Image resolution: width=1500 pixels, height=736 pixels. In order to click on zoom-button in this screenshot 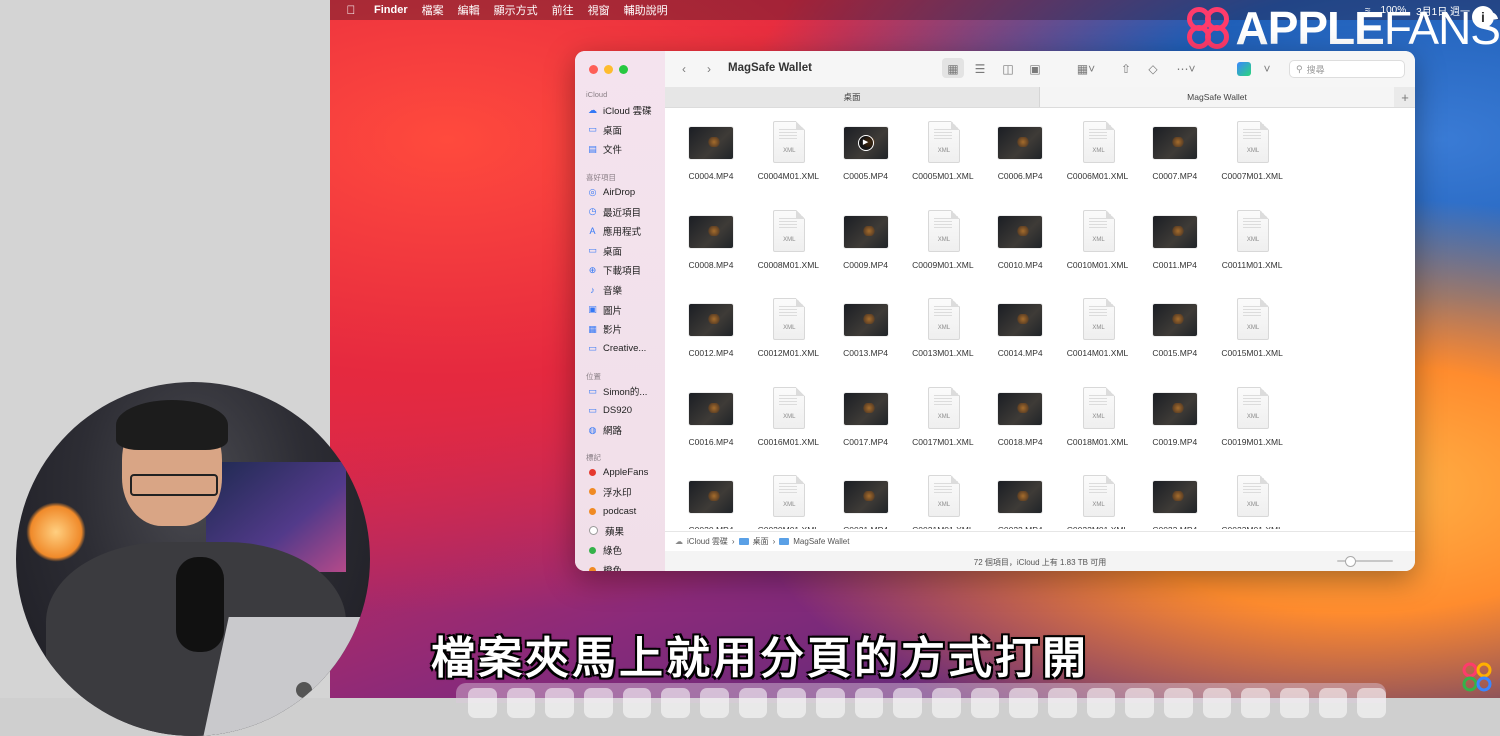, I will do `click(623, 69)`.